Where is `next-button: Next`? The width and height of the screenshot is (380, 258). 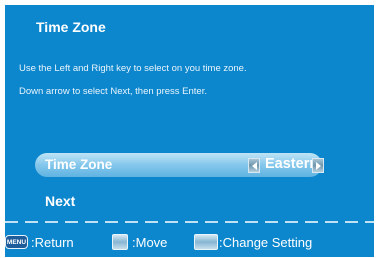
next-button: Next is located at coordinates (60, 201).